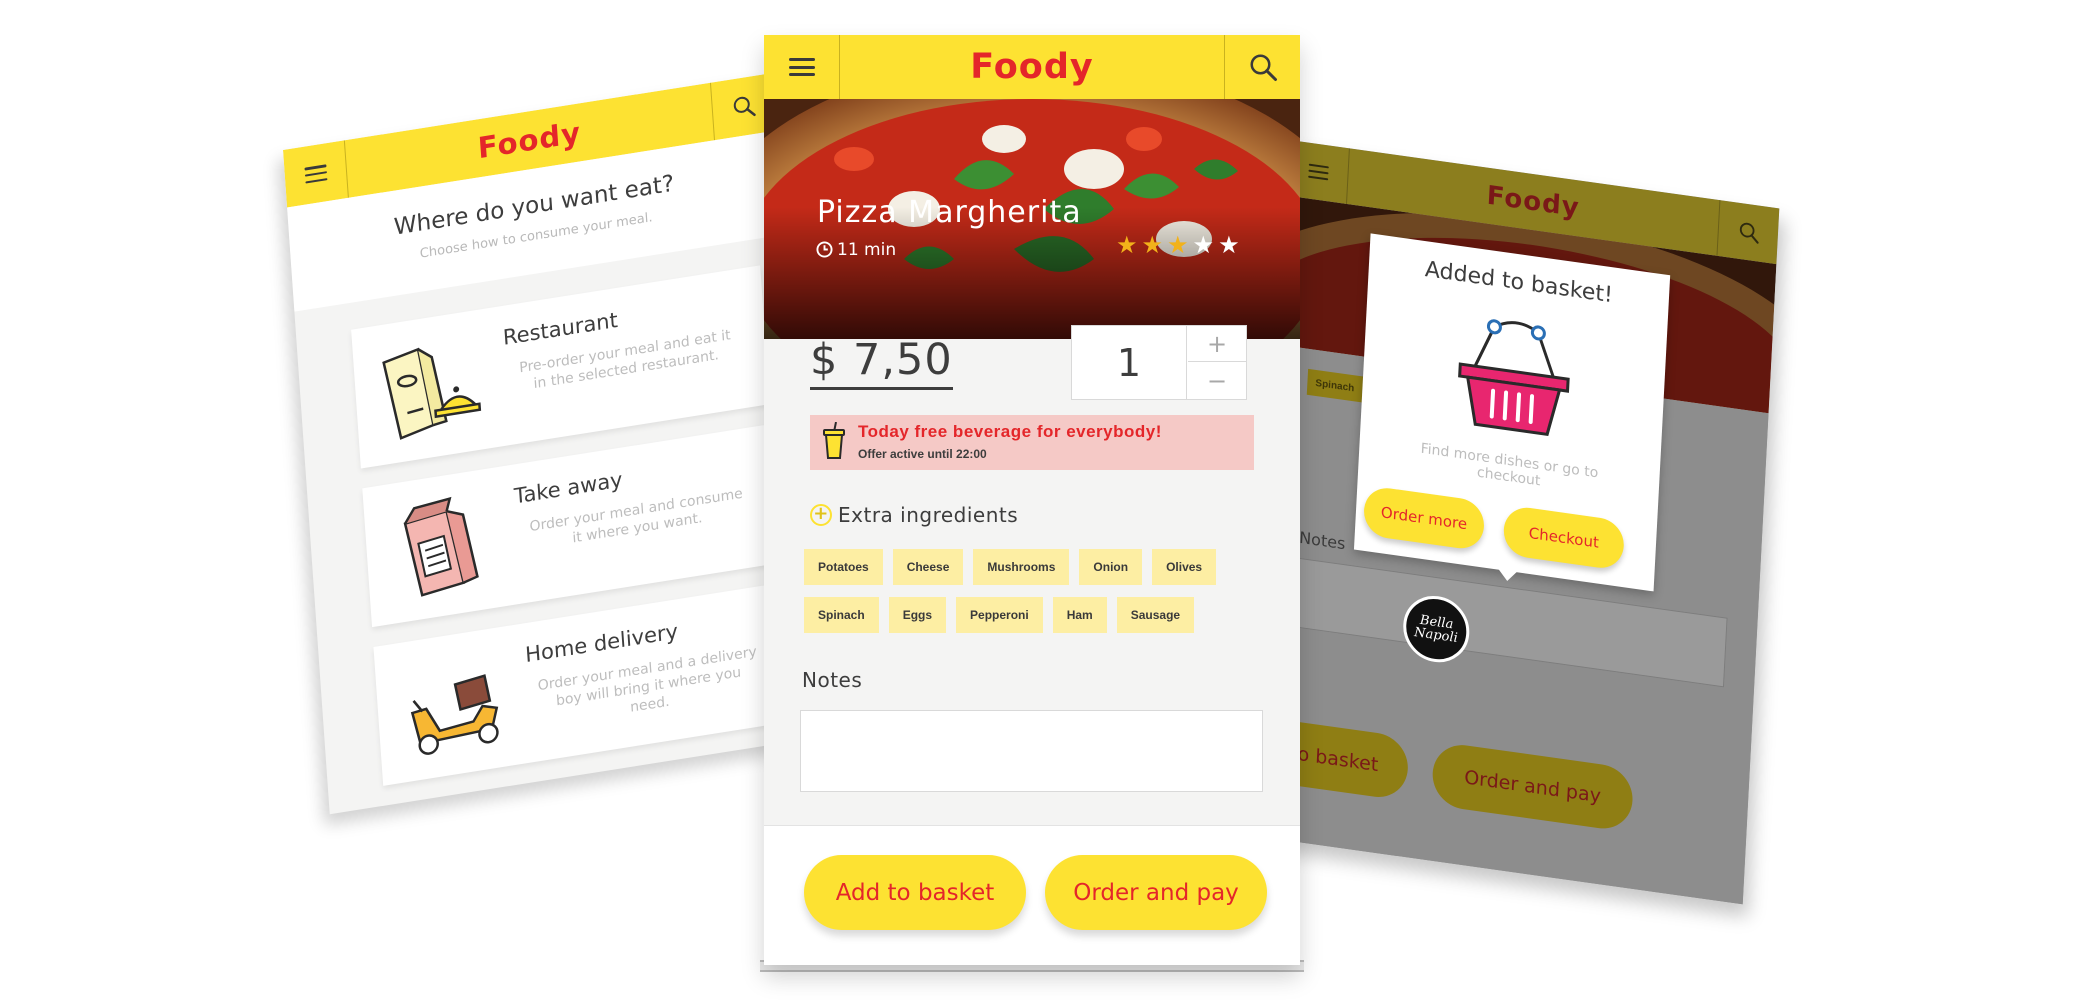  I want to click on rating-stars: ★ ★ ★ ★ ★, so click(1178, 245).